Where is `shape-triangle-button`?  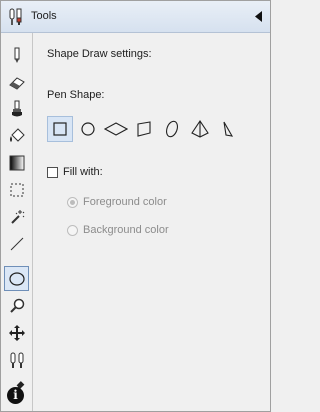 shape-triangle-button is located at coordinates (228, 129).